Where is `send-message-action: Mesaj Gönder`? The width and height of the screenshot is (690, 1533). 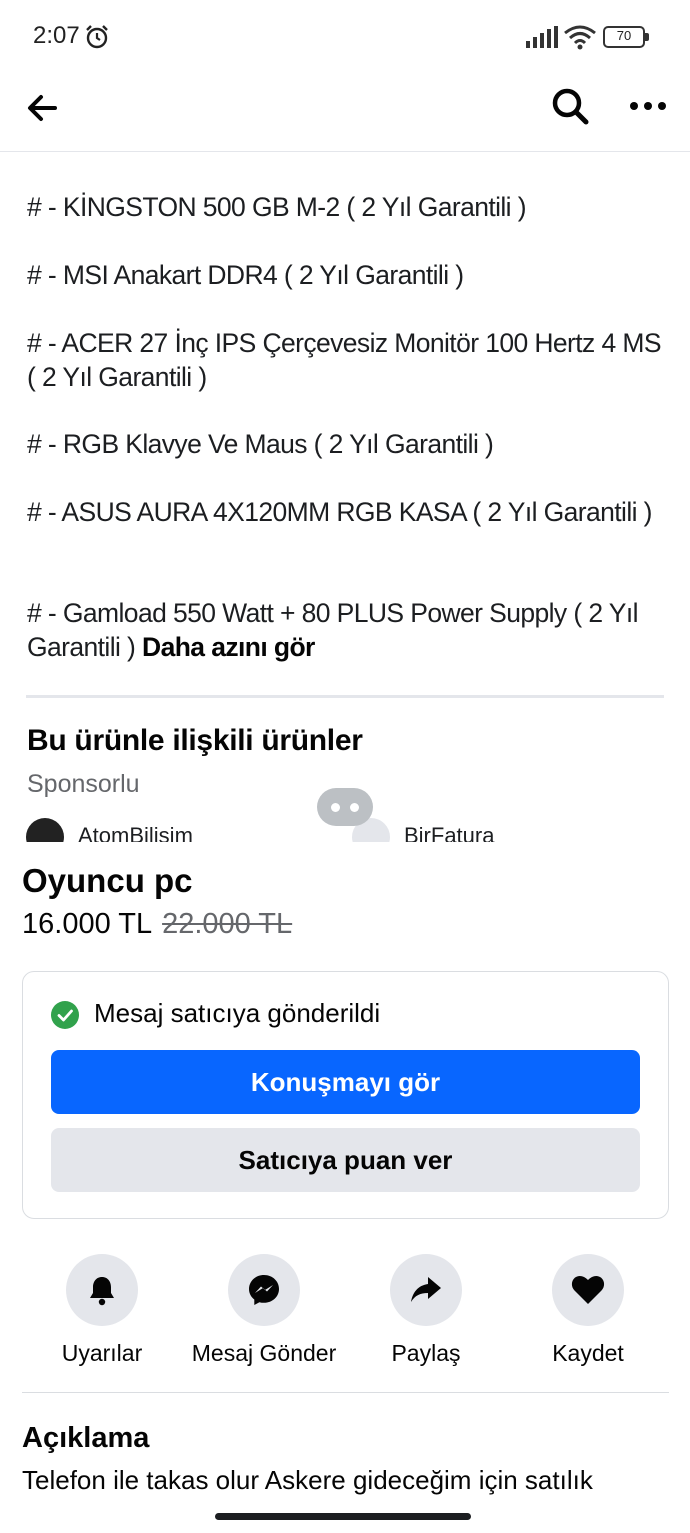 send-message-action: Mesaj Gönder is located at coordinates (264, 1310).